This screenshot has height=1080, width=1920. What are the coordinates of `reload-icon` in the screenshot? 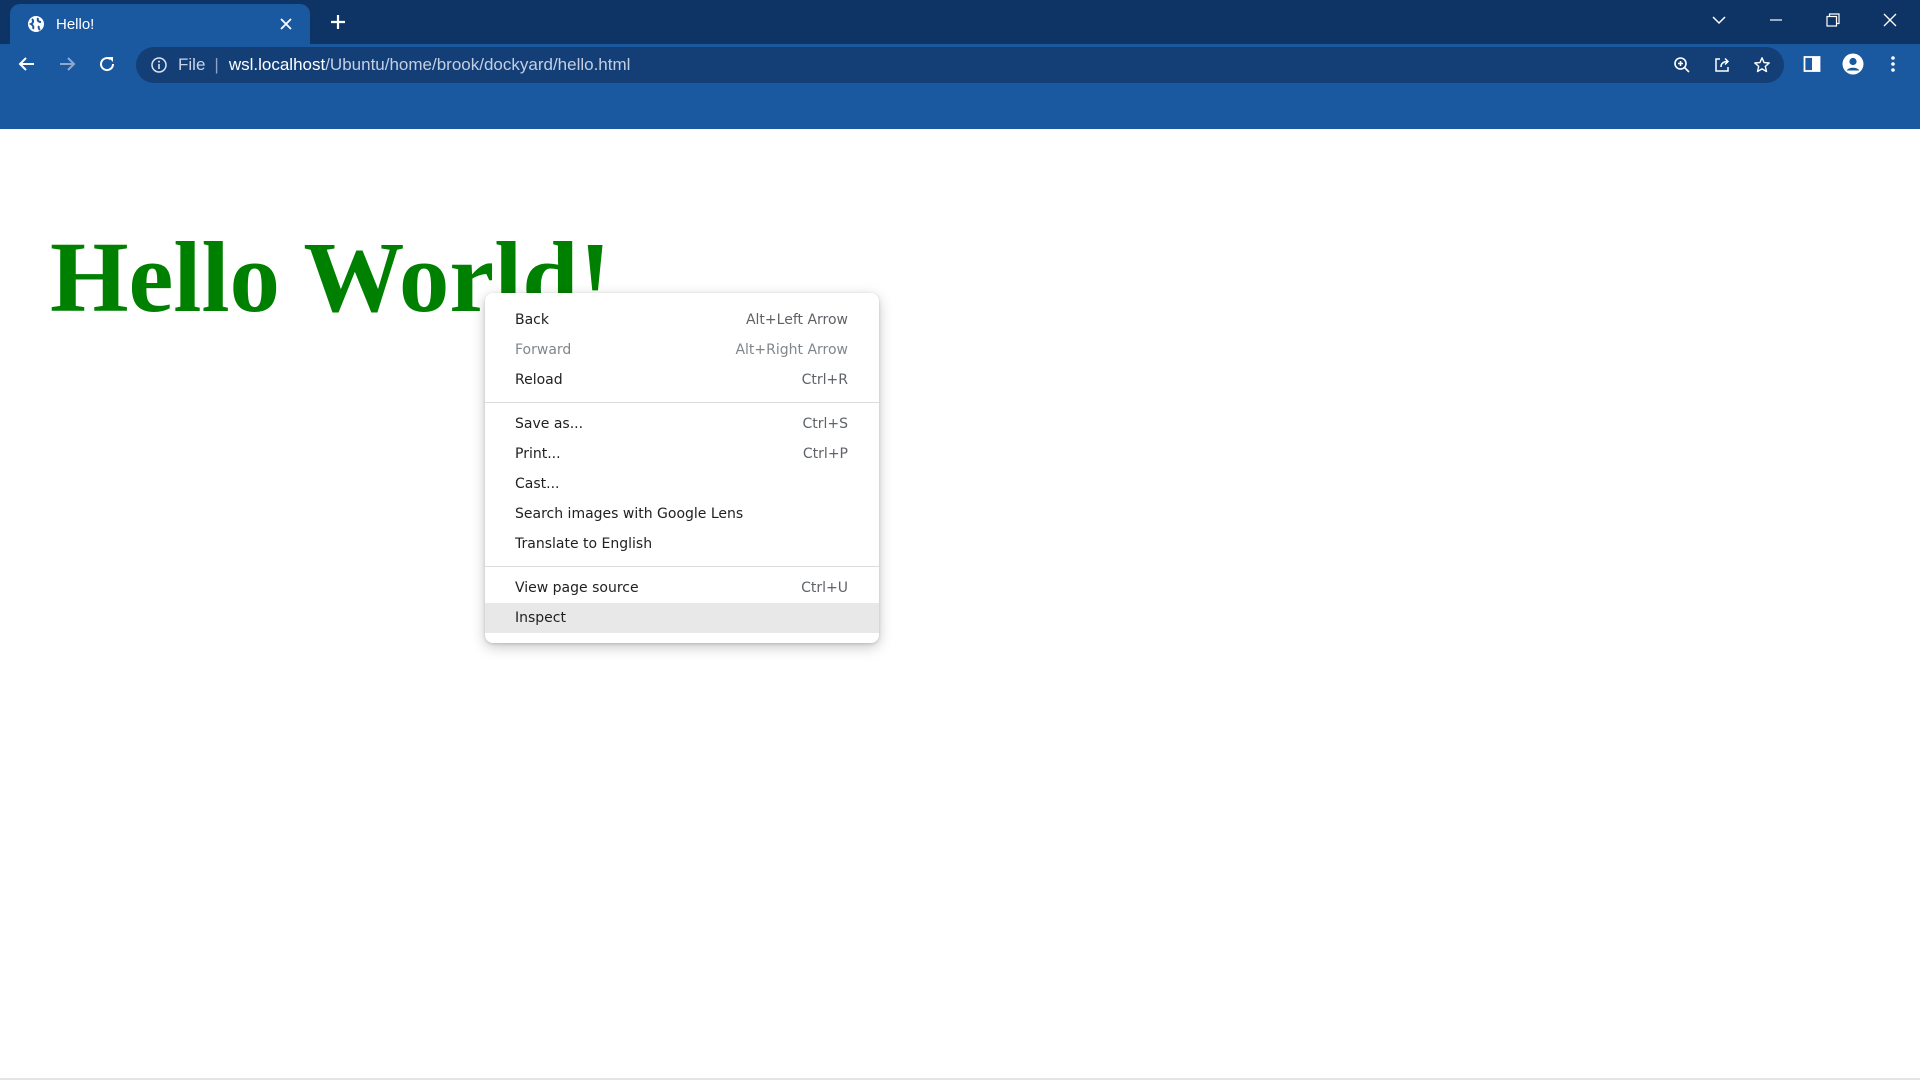 It's located at (107, 64).